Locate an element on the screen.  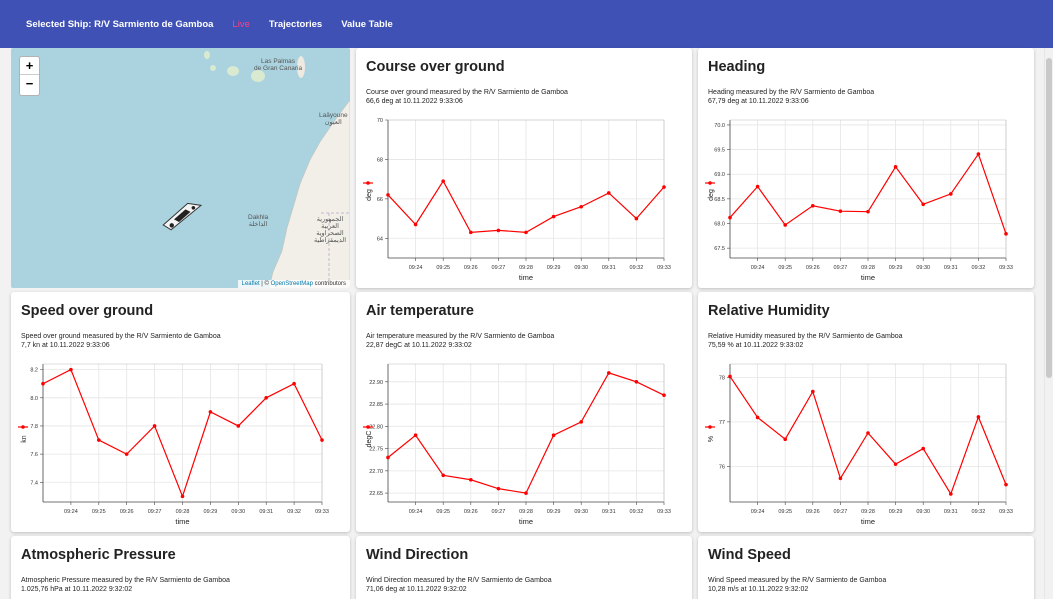
y-tick-label: 7.4 is located at coordinates (34, 483).